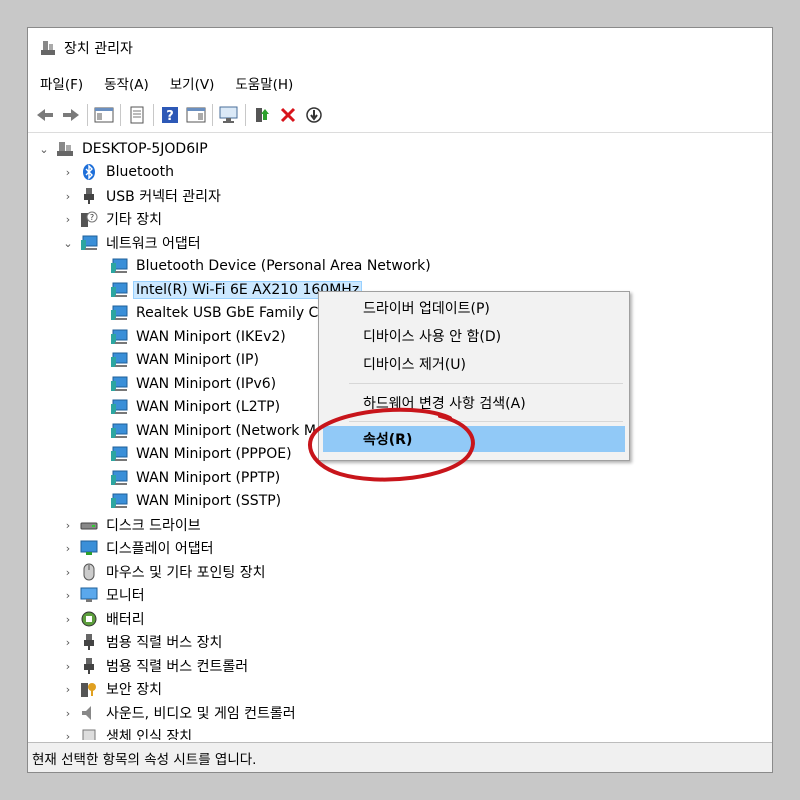  Describe the element at coordinates (89, 619) in the screenshot. I see `battery-icon` at that location.